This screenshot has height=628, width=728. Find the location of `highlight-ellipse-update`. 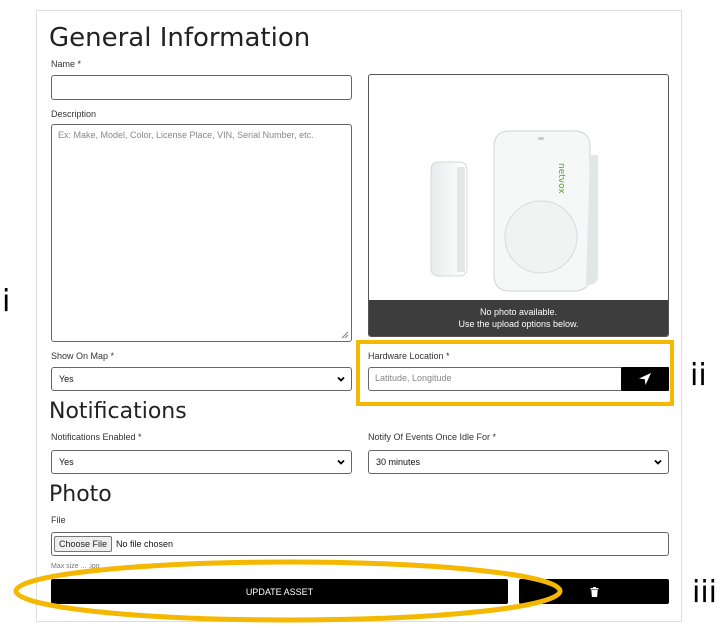

highlight-ellipse-update is located at coordinates (288, 591).